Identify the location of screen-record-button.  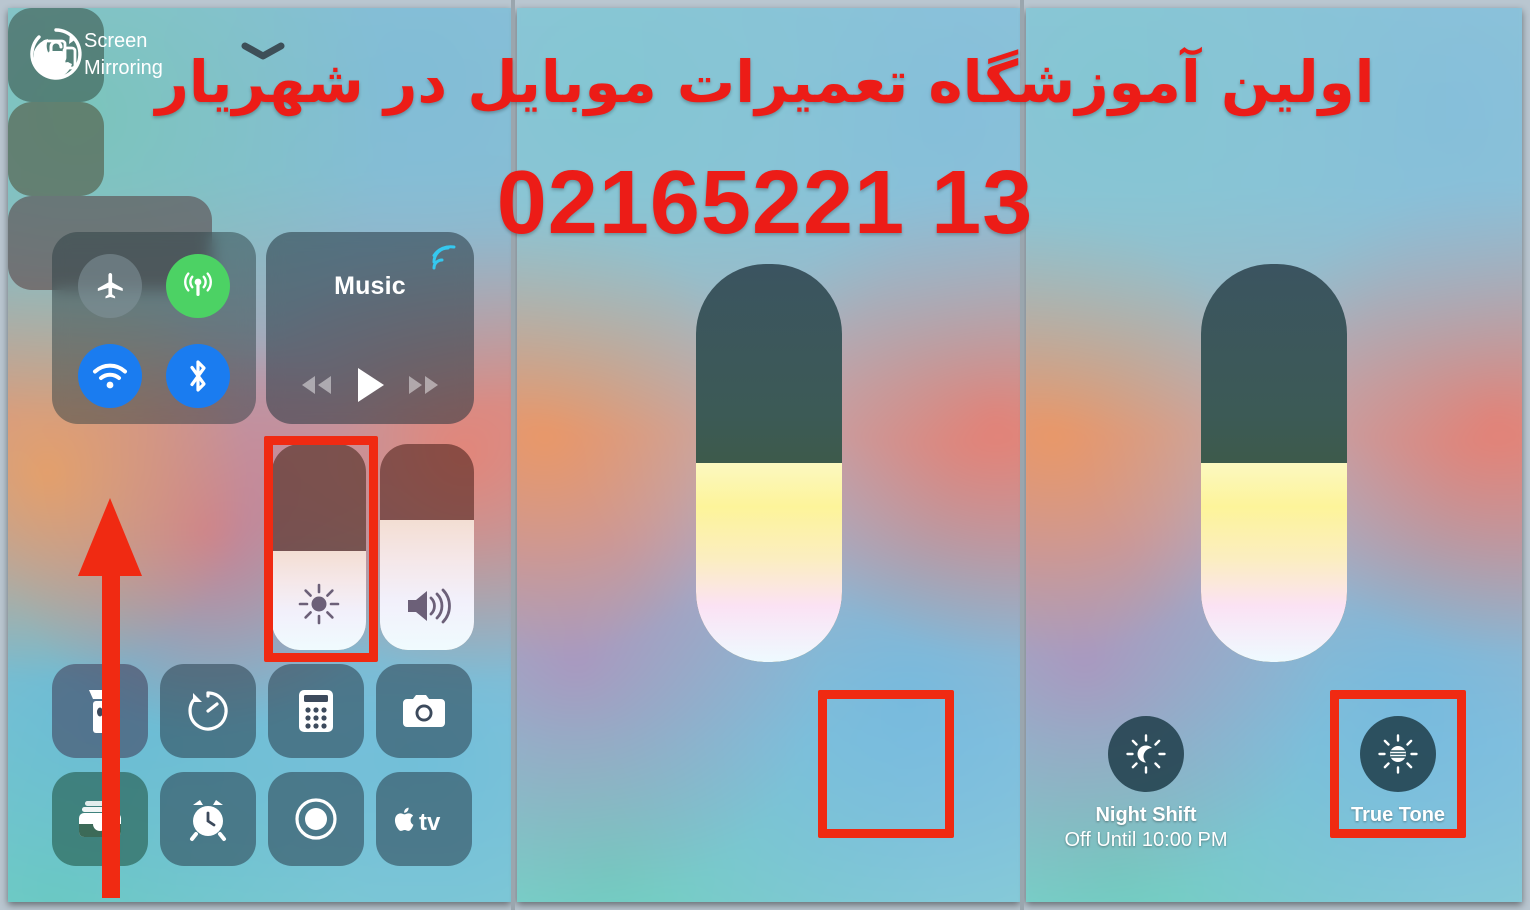
(316, 819).